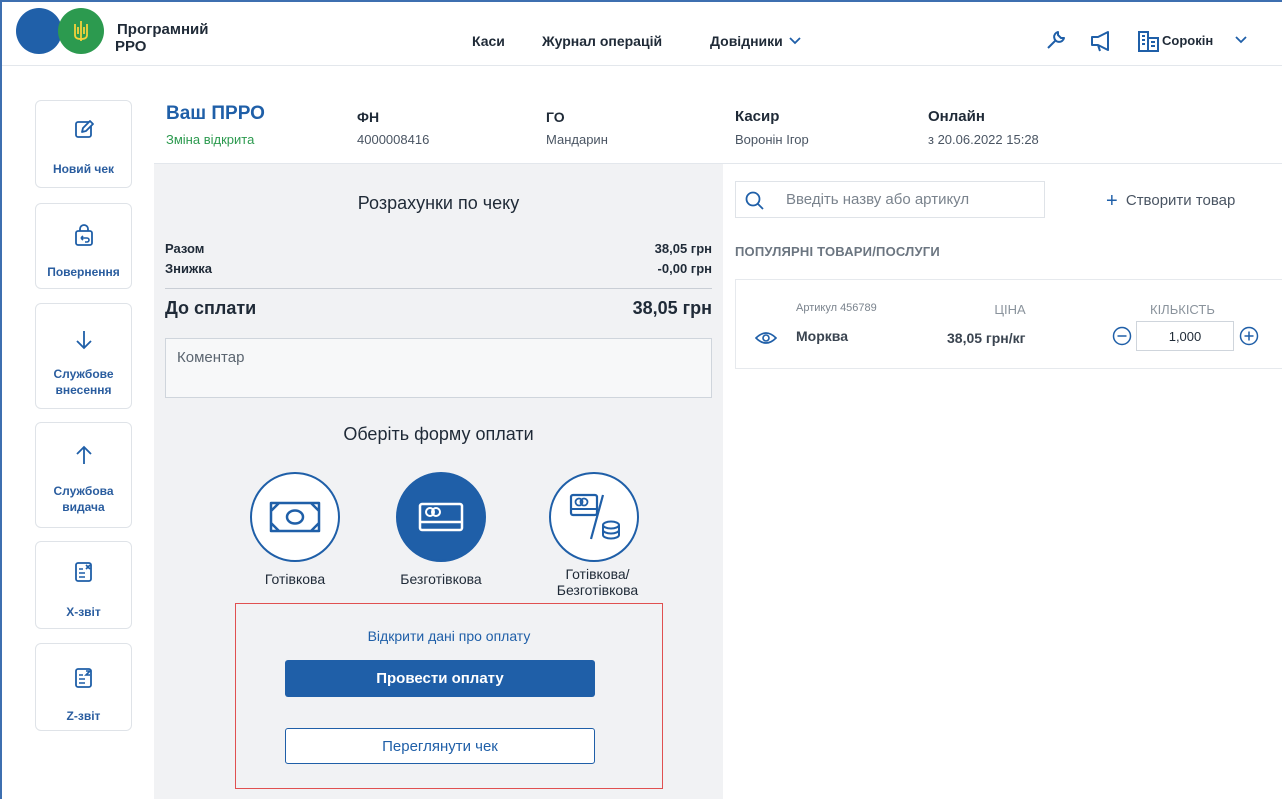 The height and width of the screenshot is (799, 1282). I want to click on sidebar-item-label: Повернення, so click(83, 272).